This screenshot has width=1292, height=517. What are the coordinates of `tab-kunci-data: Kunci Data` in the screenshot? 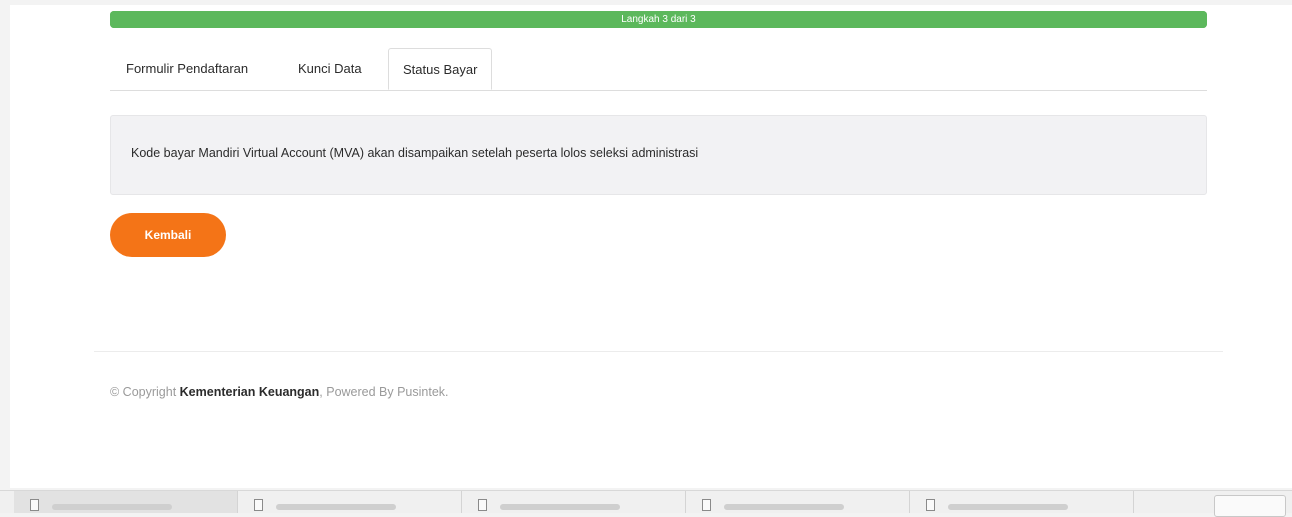 It's located at (330, 69).